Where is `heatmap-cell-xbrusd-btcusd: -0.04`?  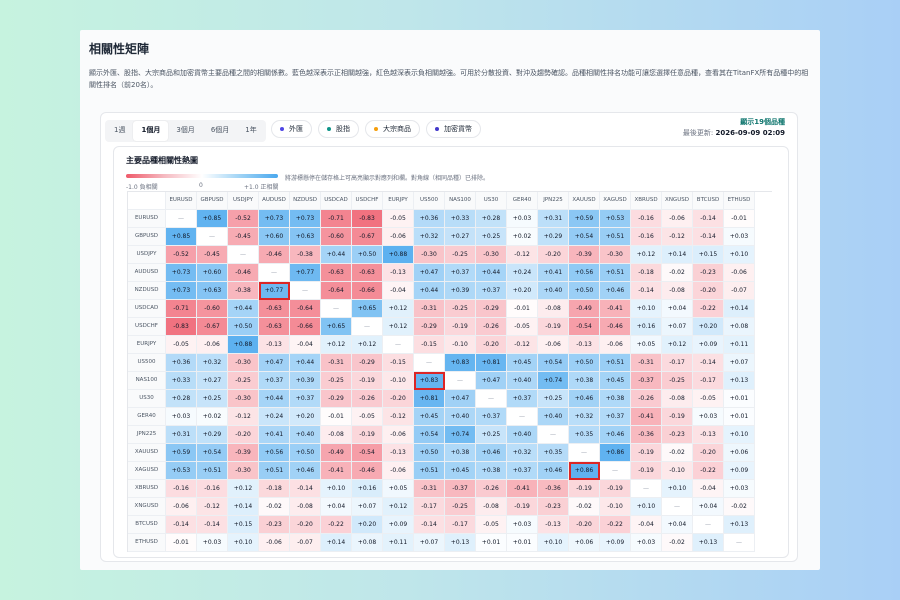 heatmap-cell-xbrusd-btcusd: -0.04 is located at coordinates (708, 489).